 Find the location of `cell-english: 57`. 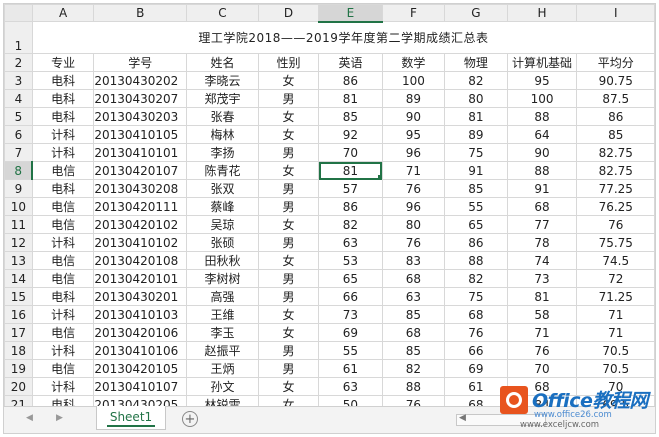

cell-english: 57 is located at coordinates (350, 188).